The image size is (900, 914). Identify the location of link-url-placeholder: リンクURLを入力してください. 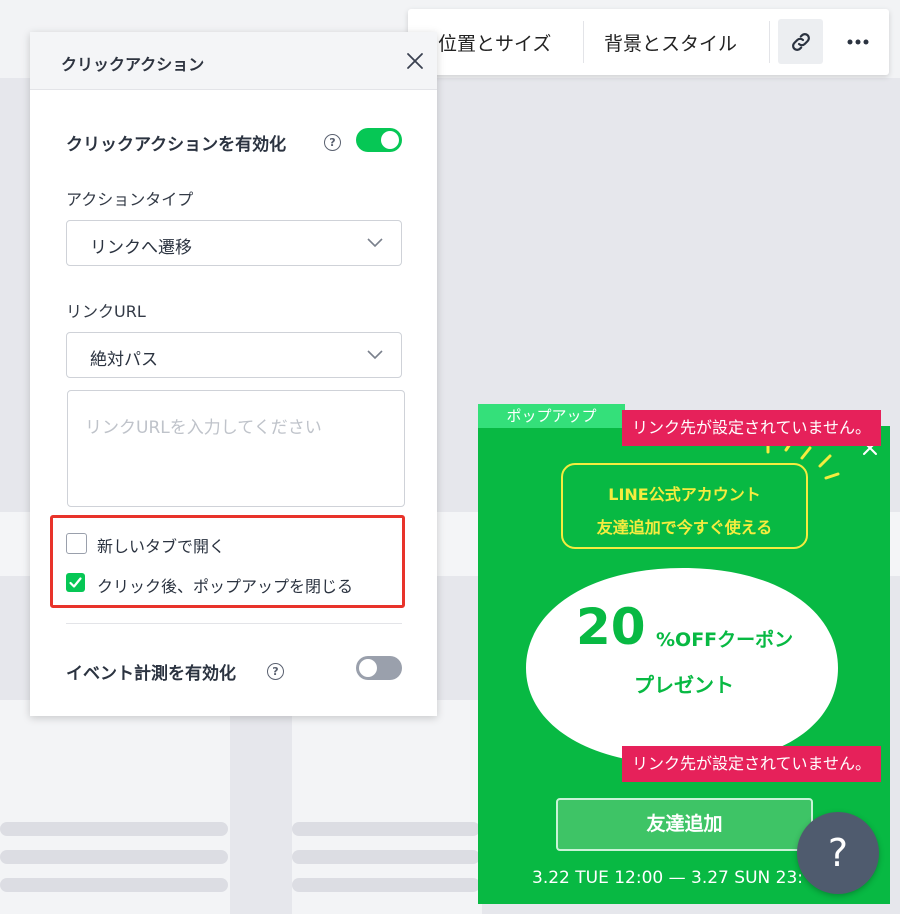
(203, 428).